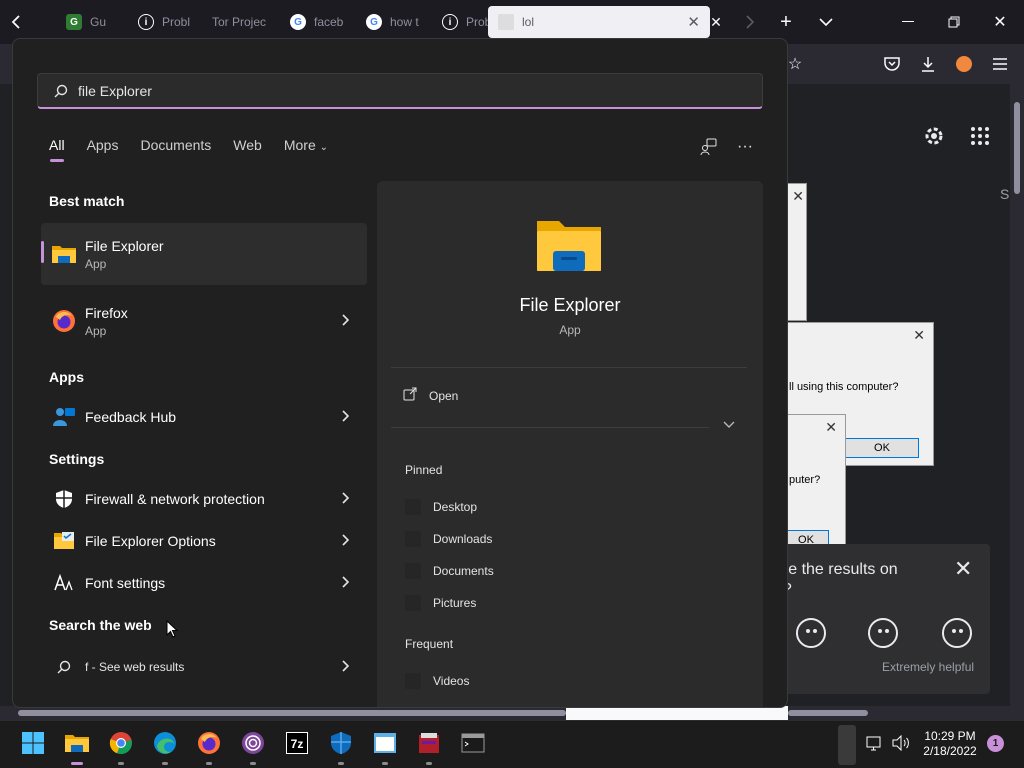 This screenshot has width=1024, height=768. What do you see at coordinates (430, 395) in the screenshot?
I see `open-action: Open` at bounding box center [430, 395].